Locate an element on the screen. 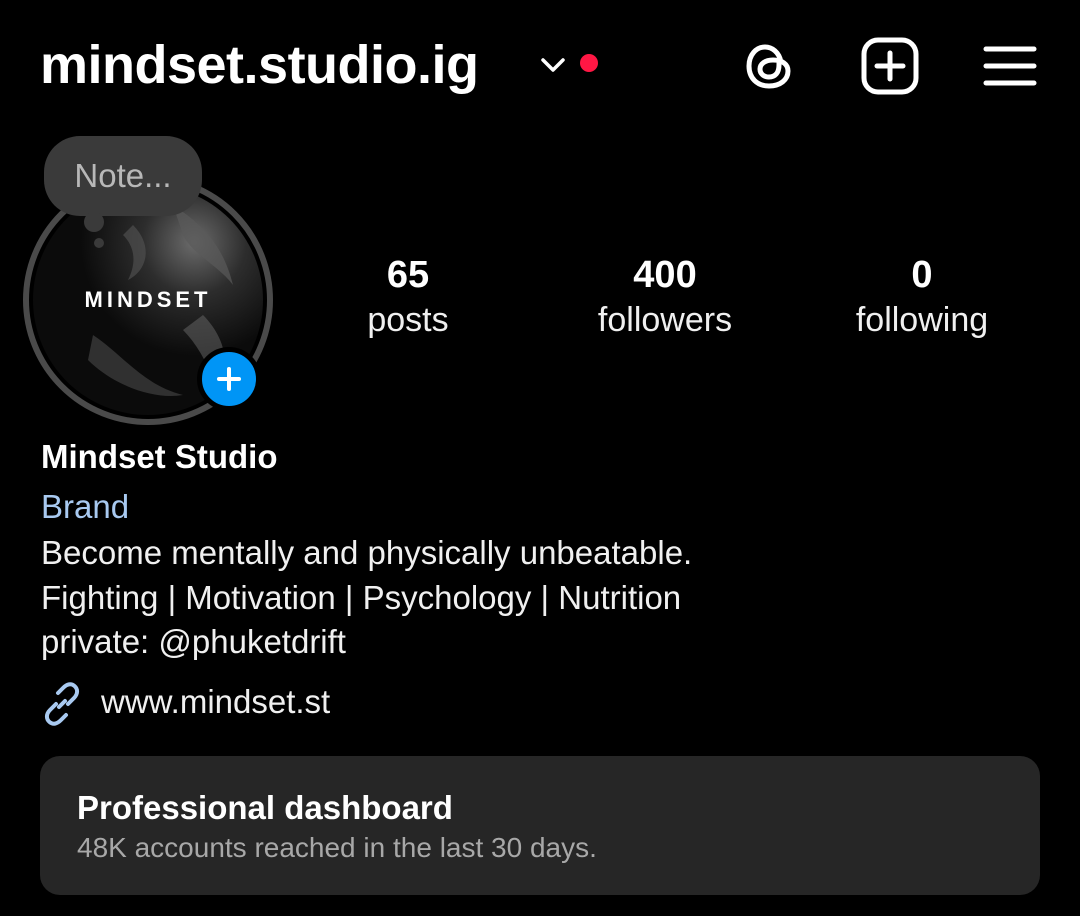 The image size is (1080, 916). followers-label: followers is located at coordinates (665, 320).